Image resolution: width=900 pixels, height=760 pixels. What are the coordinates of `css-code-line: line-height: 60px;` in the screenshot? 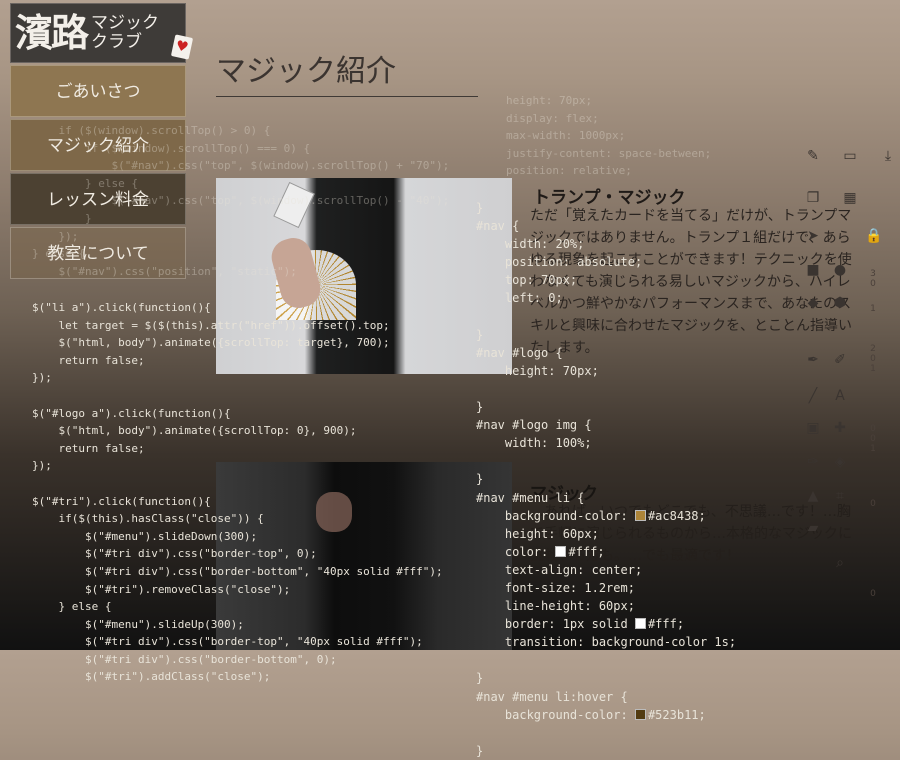 It's located at (555, 606).